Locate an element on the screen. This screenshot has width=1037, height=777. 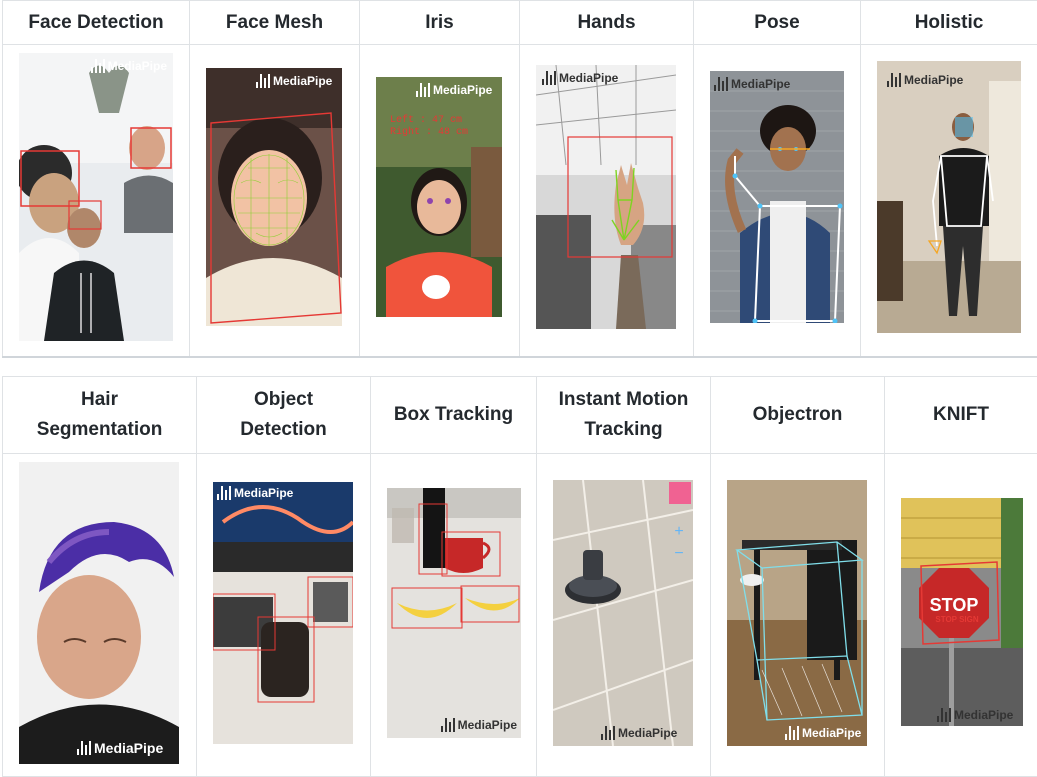
header-object-detection: Object Detection is located at coordinates (284, 415).